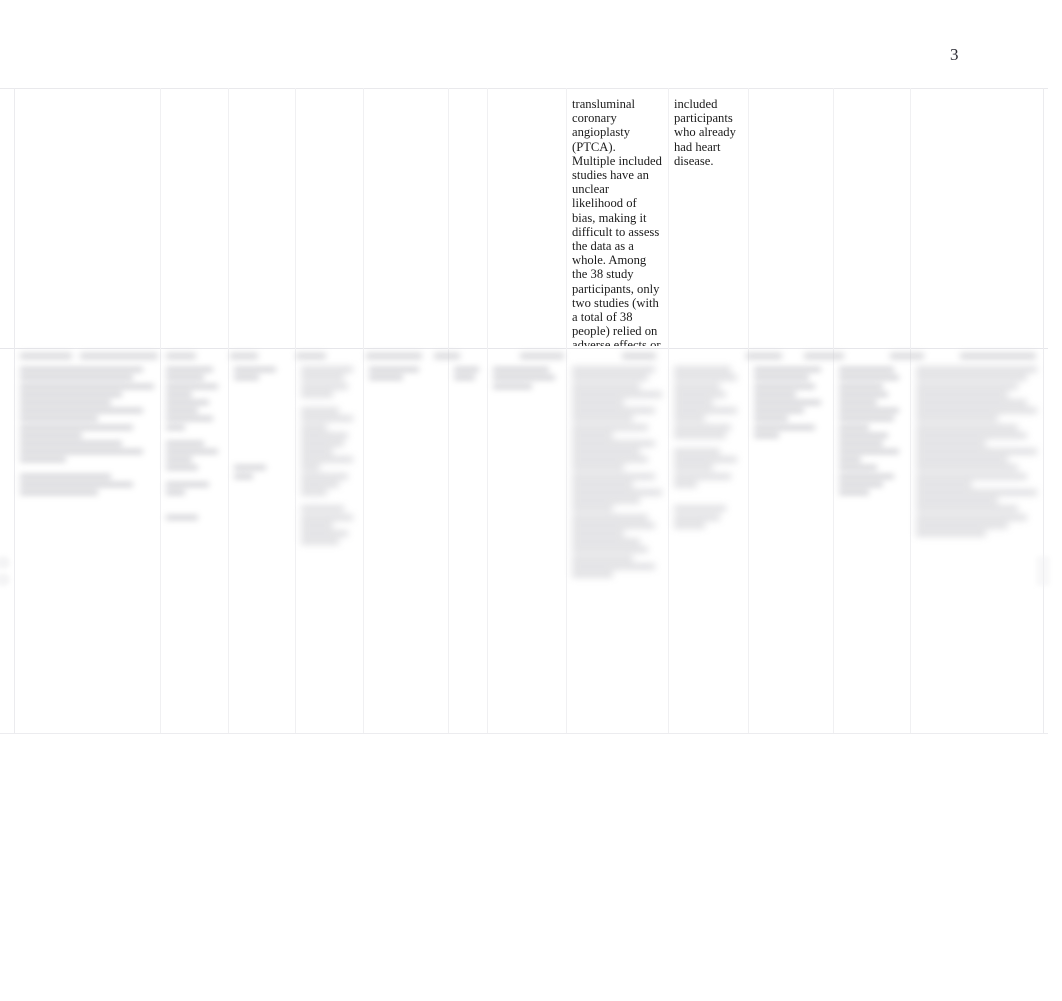 Image resolution: width=1062 pixels, height=1001 pixels. What do you see at coordinates (8, 571) in the screenshot?
I see `margin-artifact-left` at bounding box center [8, 571].